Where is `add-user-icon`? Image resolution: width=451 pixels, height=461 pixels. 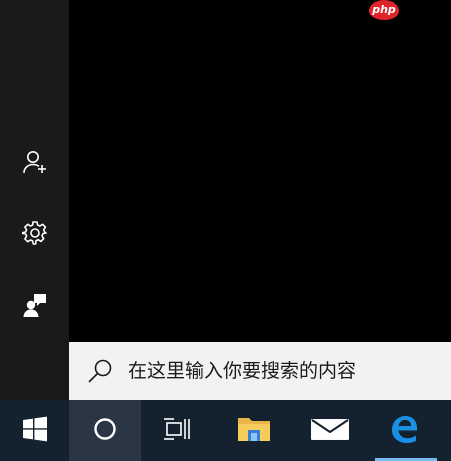
add-user-icon is located at coordinates (35, 162).